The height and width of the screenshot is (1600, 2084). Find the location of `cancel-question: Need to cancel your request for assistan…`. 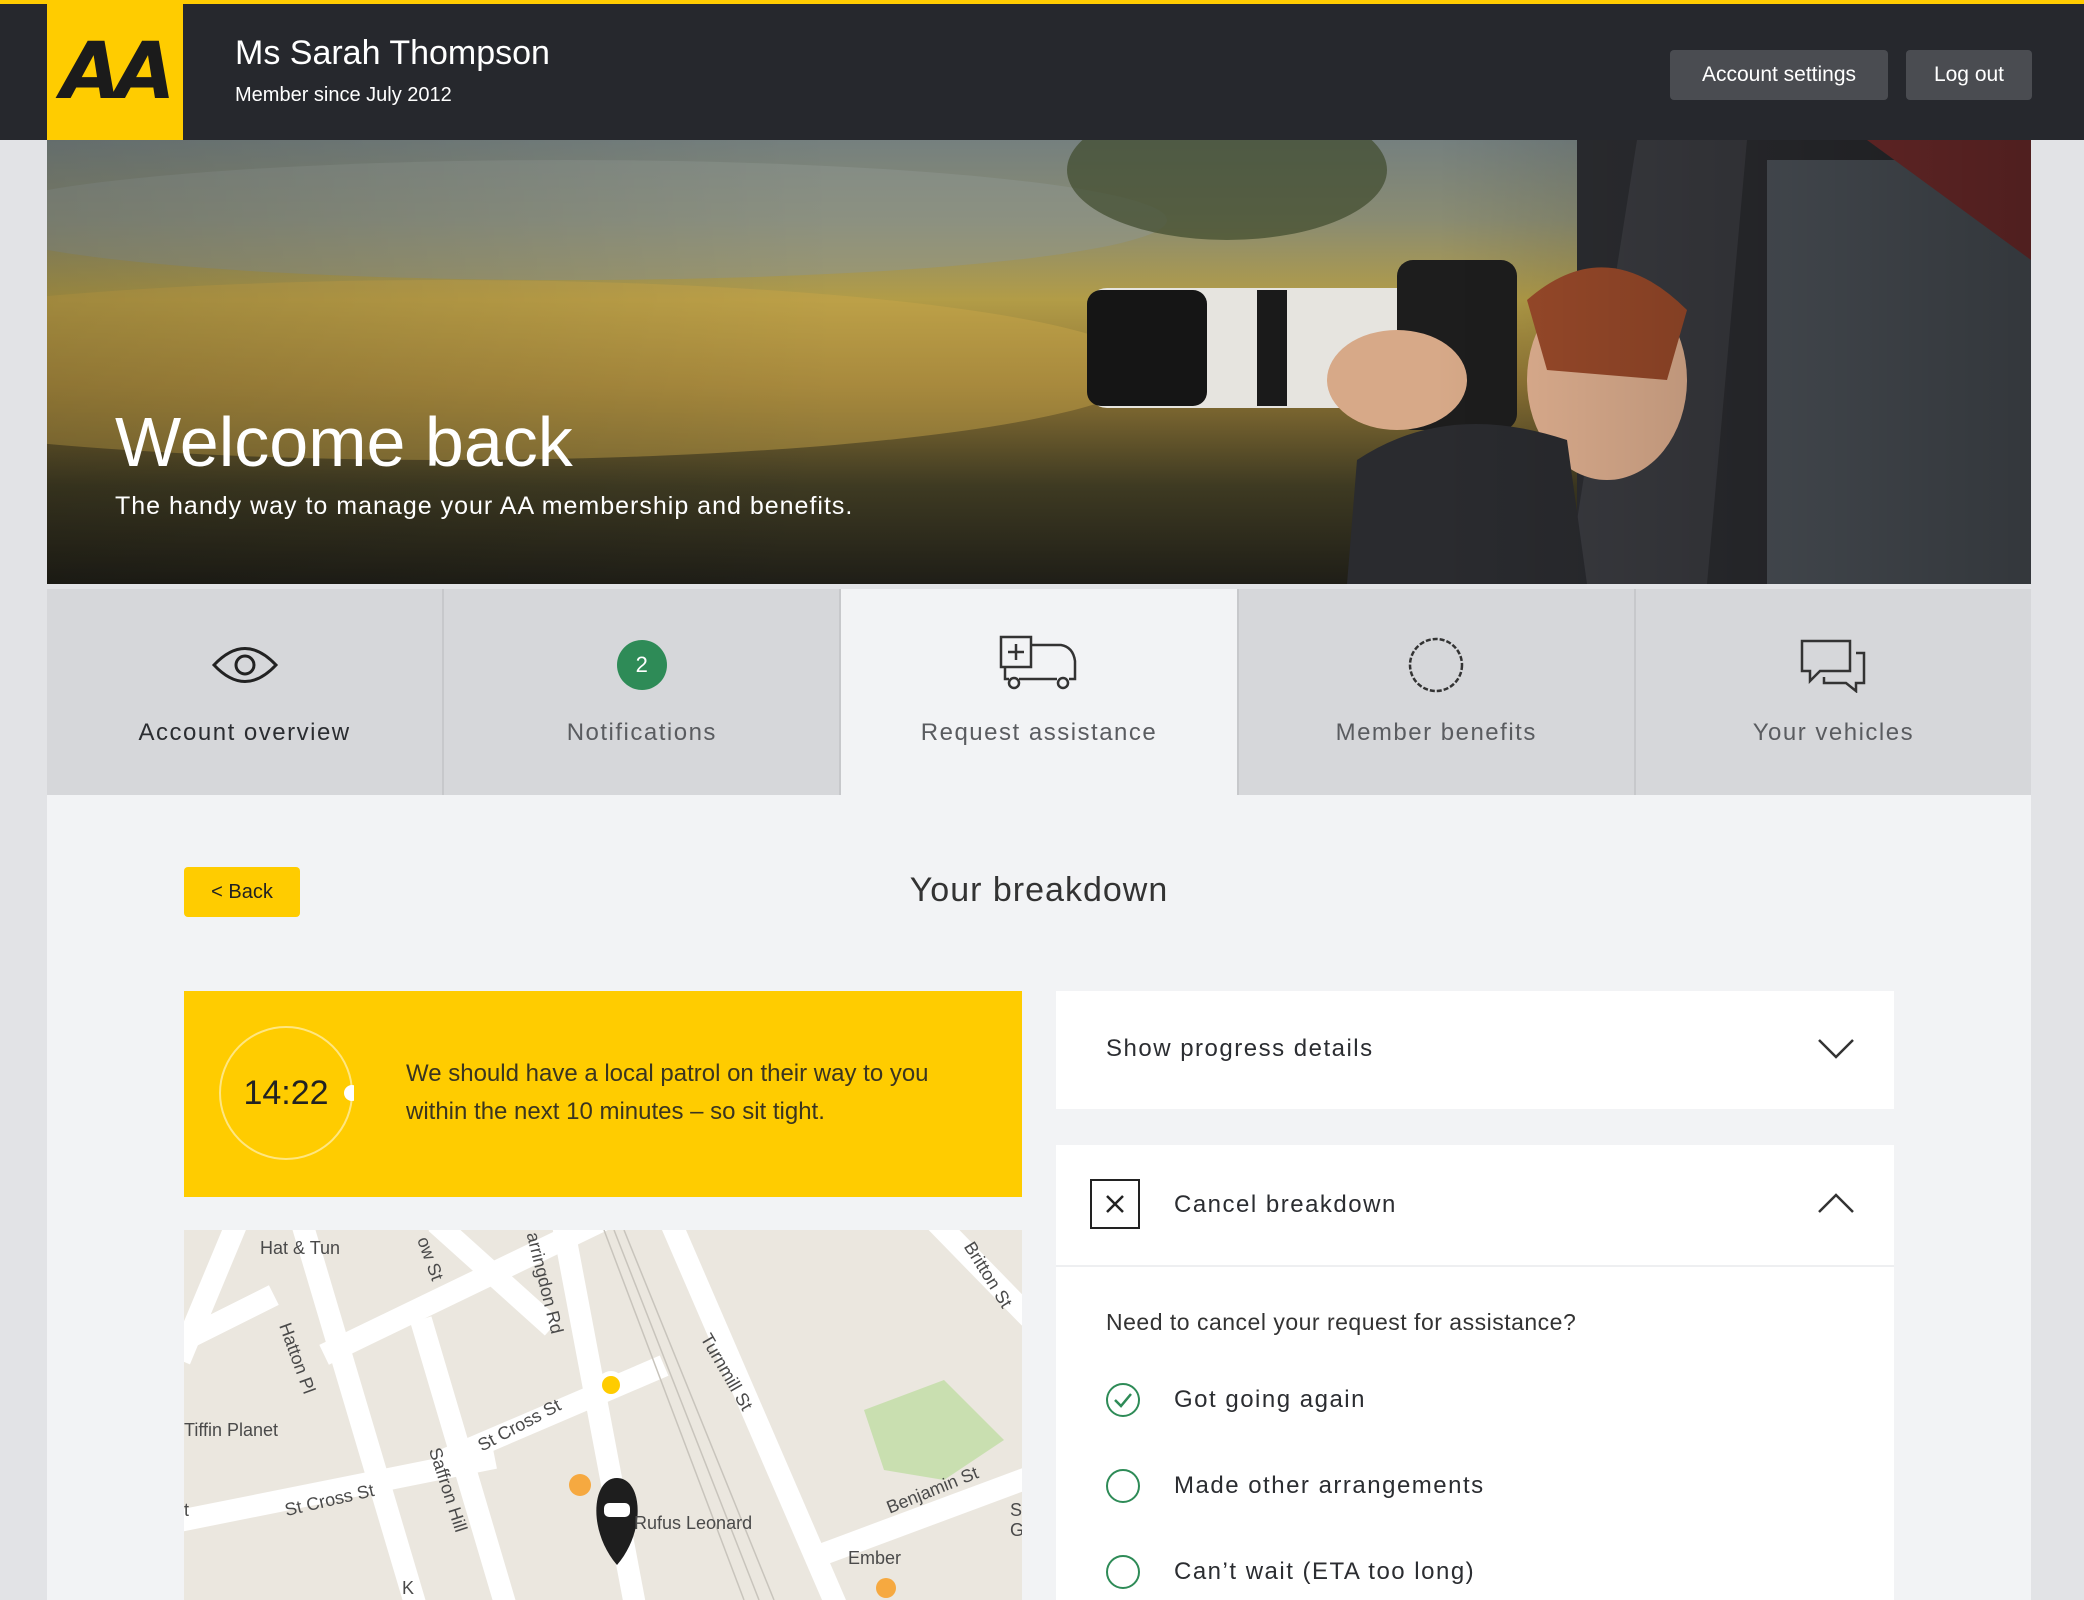

cancel-question: Need to cancel your request for assistan… is located at coordinates (1341, 1322).